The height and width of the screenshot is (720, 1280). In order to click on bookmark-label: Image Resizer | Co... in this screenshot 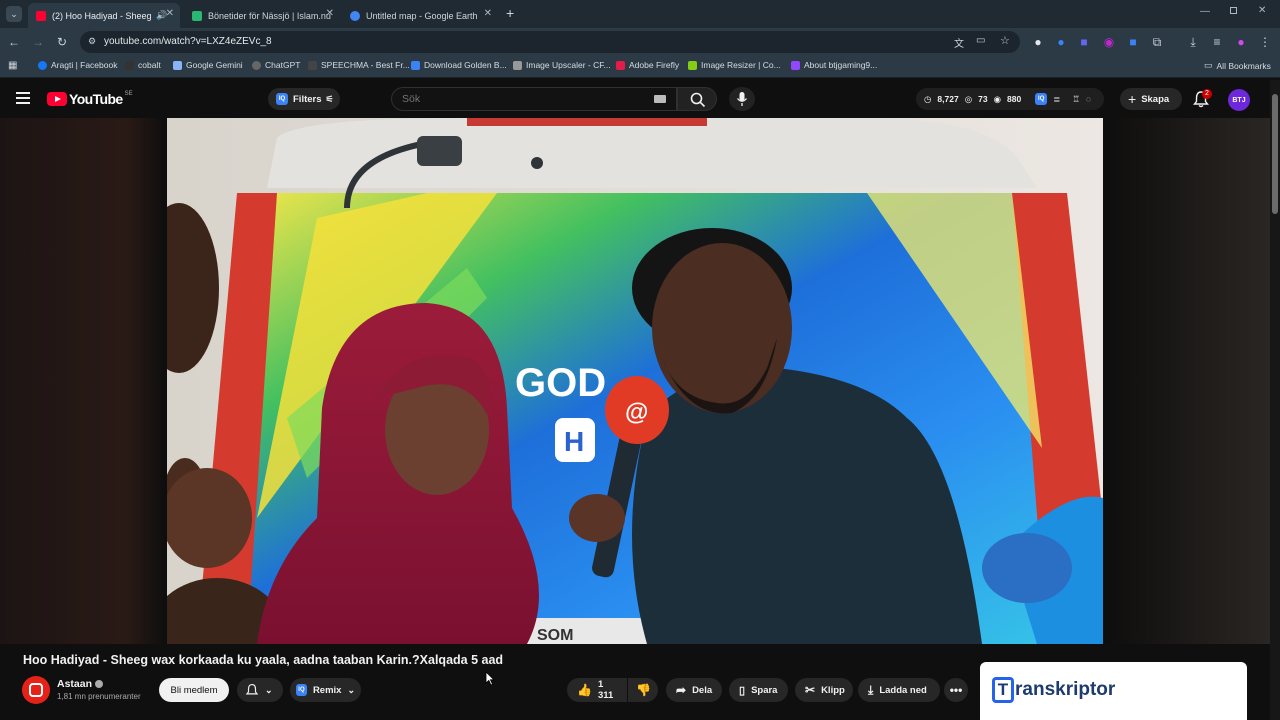, I will do `click(741, 65)`.